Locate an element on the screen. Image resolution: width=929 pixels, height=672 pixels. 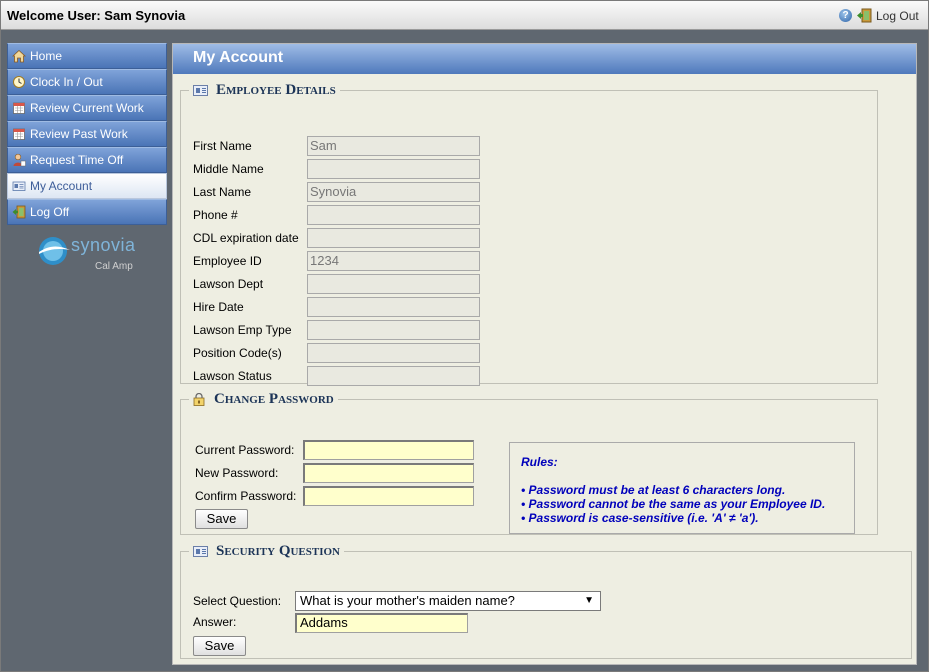
lawson-emp-type-label: Lawson Emp Type is located at coordinates (242, 330).